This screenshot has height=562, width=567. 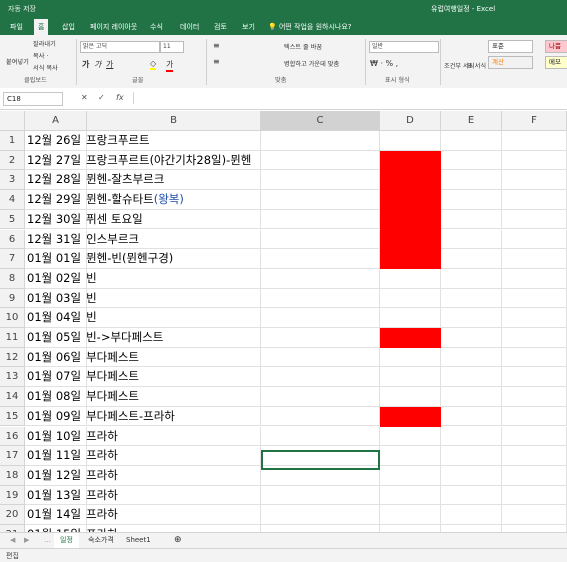 What do you see at coordinates (12, 200) in the screenshot?
I see `row-header: 4` at bounding box center [12, 200].